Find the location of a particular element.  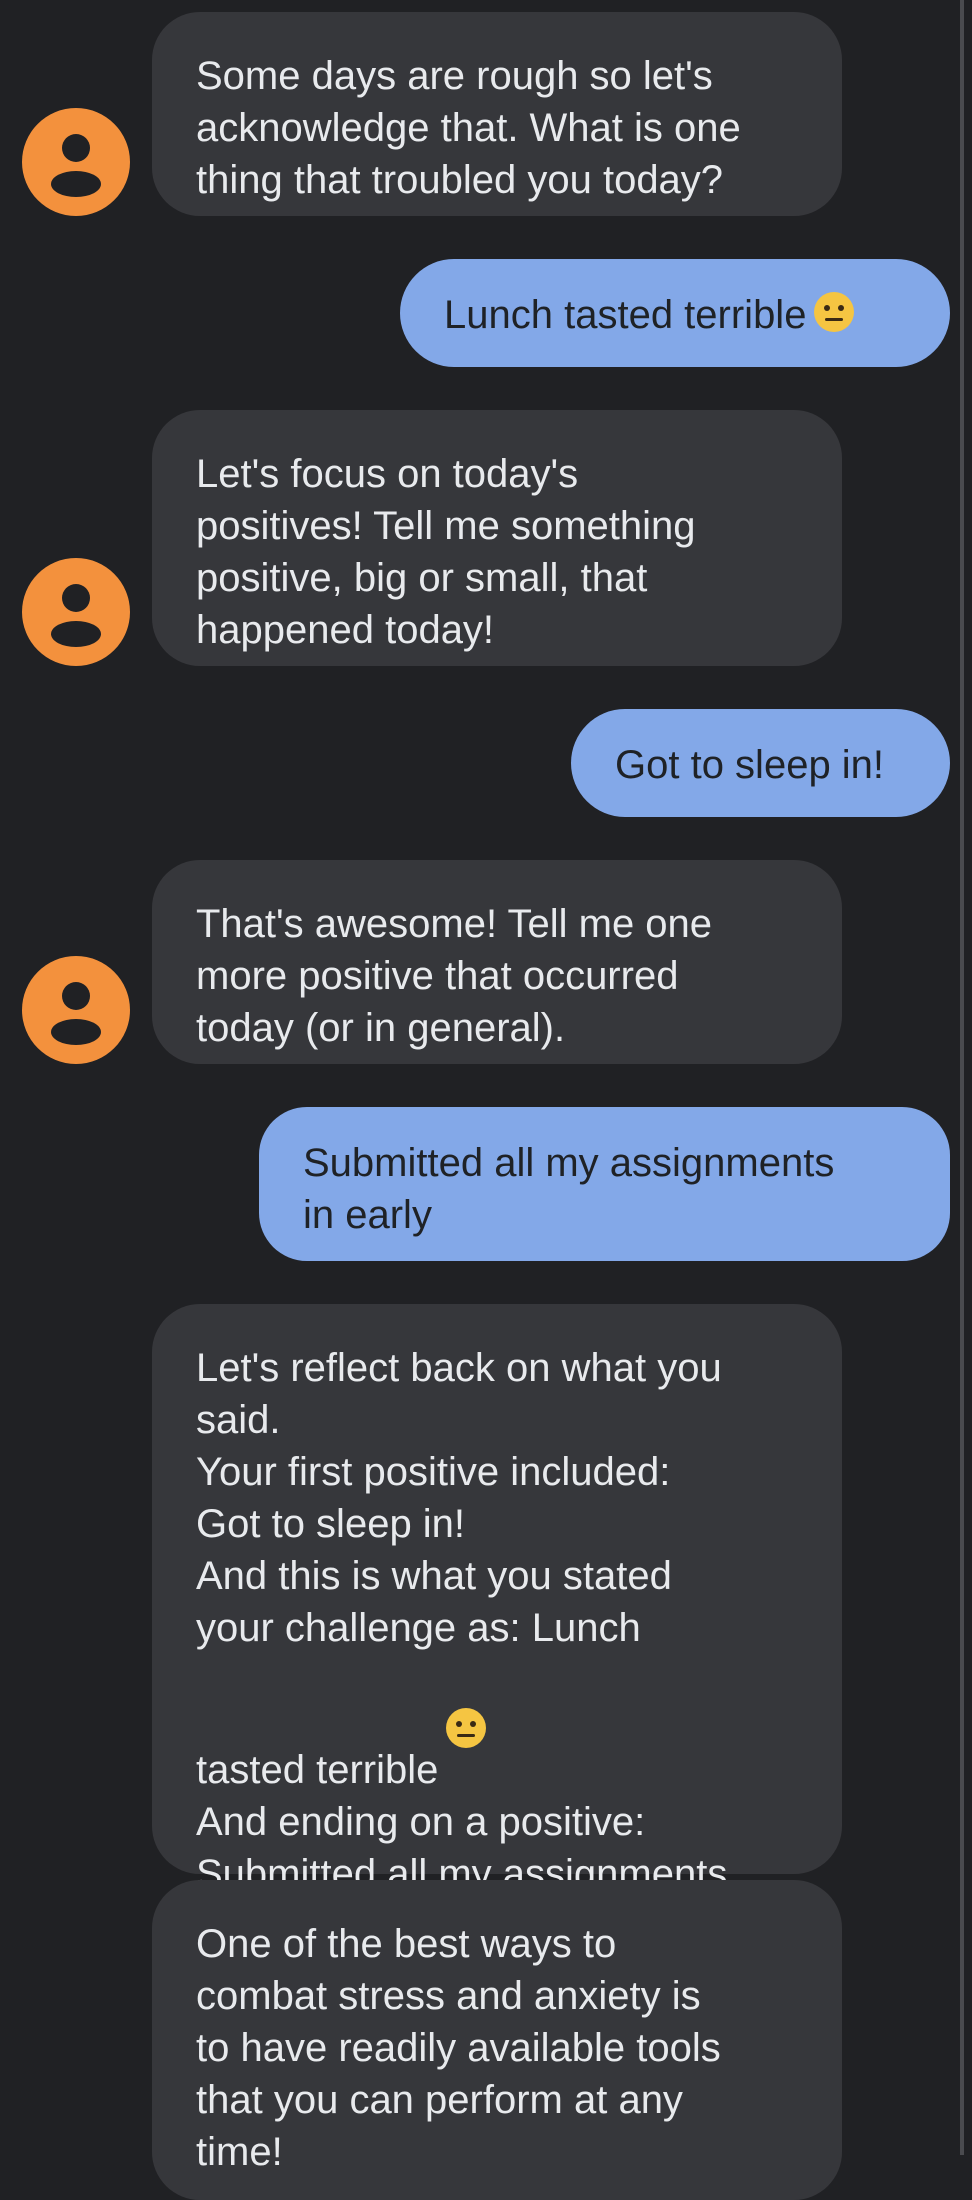

scrollbar is located at coordinates (962, 1077).